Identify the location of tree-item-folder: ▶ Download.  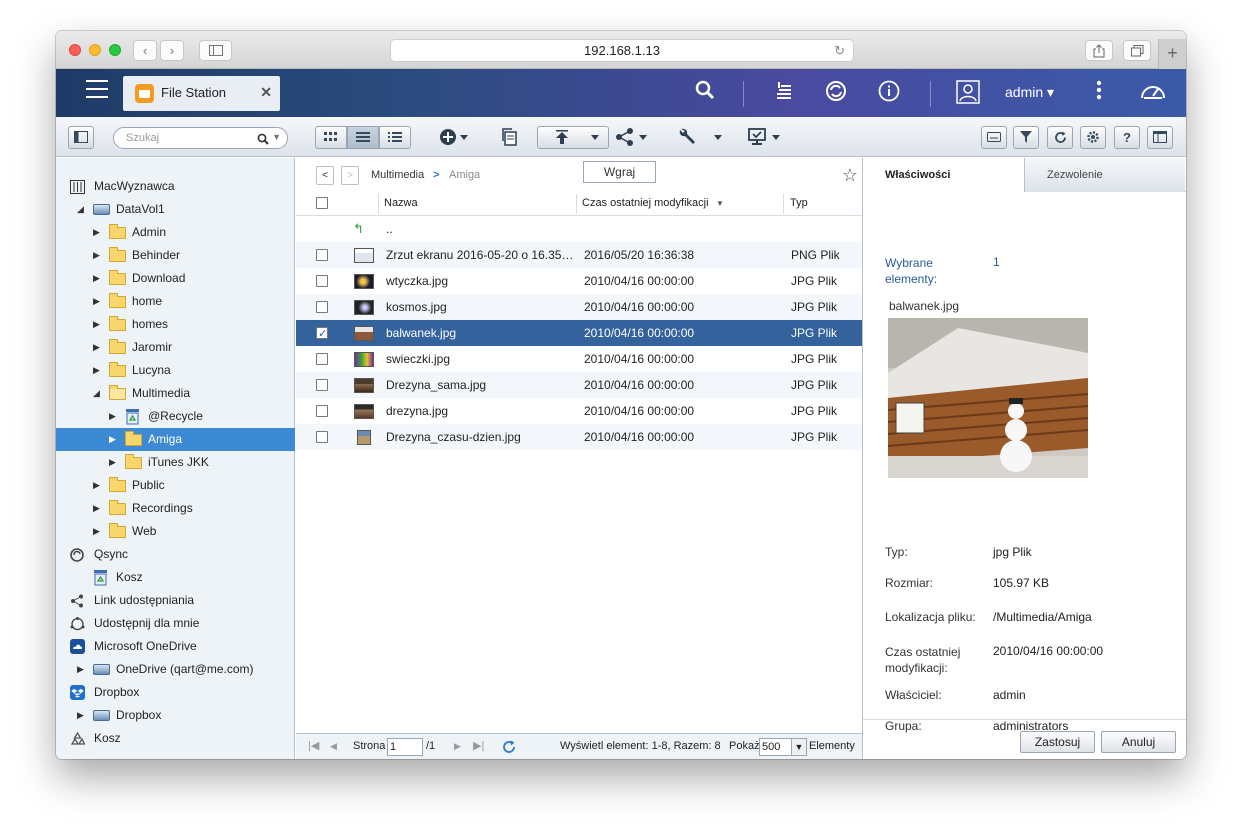
(175, 278).